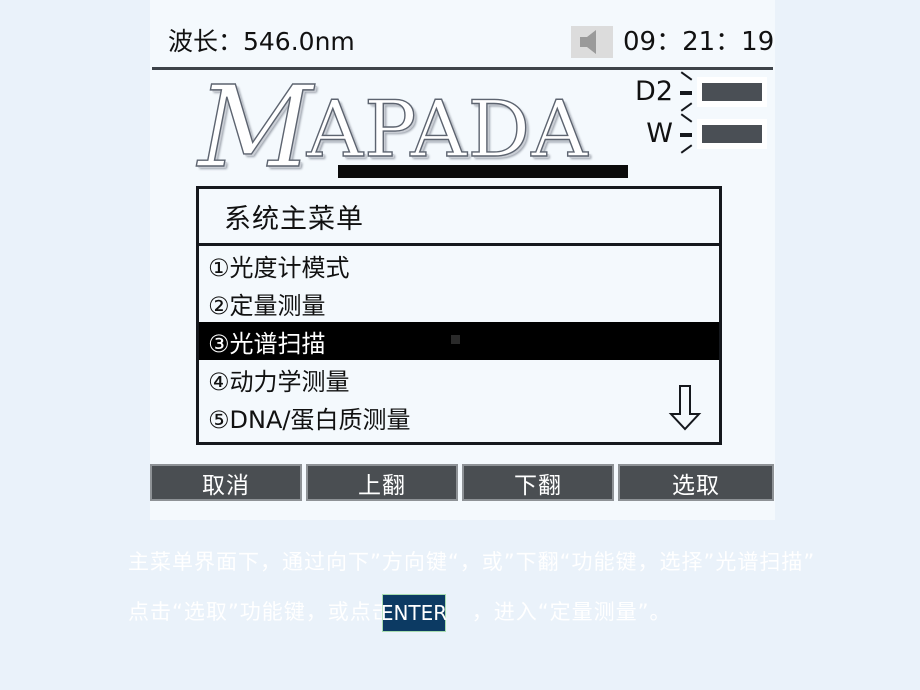 The image size is (920, 690). I want to click on lamp-row-w: W, so click(697, 133).